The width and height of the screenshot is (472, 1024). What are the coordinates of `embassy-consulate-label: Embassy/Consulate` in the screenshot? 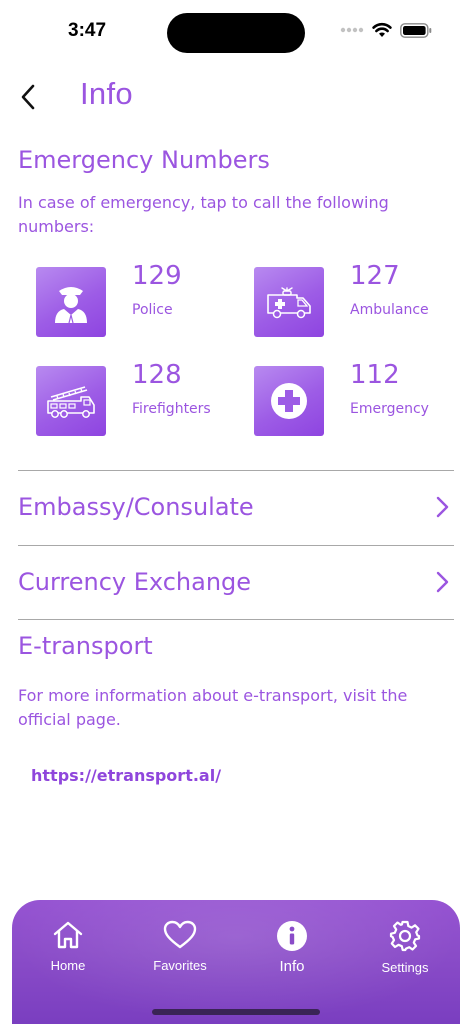 It's located at (136, 507).